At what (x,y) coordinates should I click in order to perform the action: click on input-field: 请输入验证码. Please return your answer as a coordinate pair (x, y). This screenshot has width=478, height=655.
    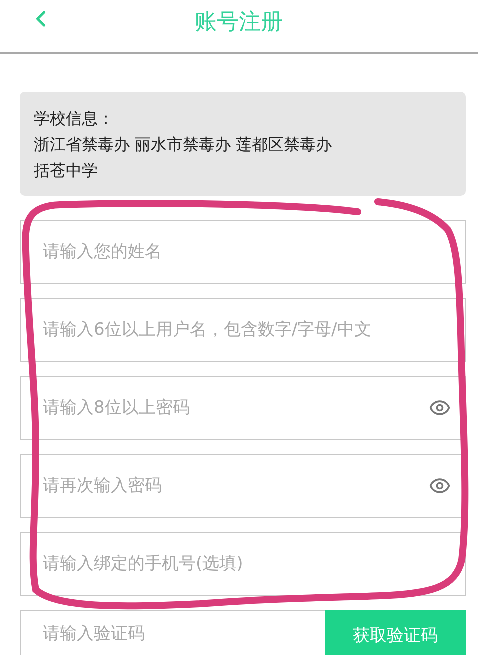
    Looking at the image, I should click on (172, 632).